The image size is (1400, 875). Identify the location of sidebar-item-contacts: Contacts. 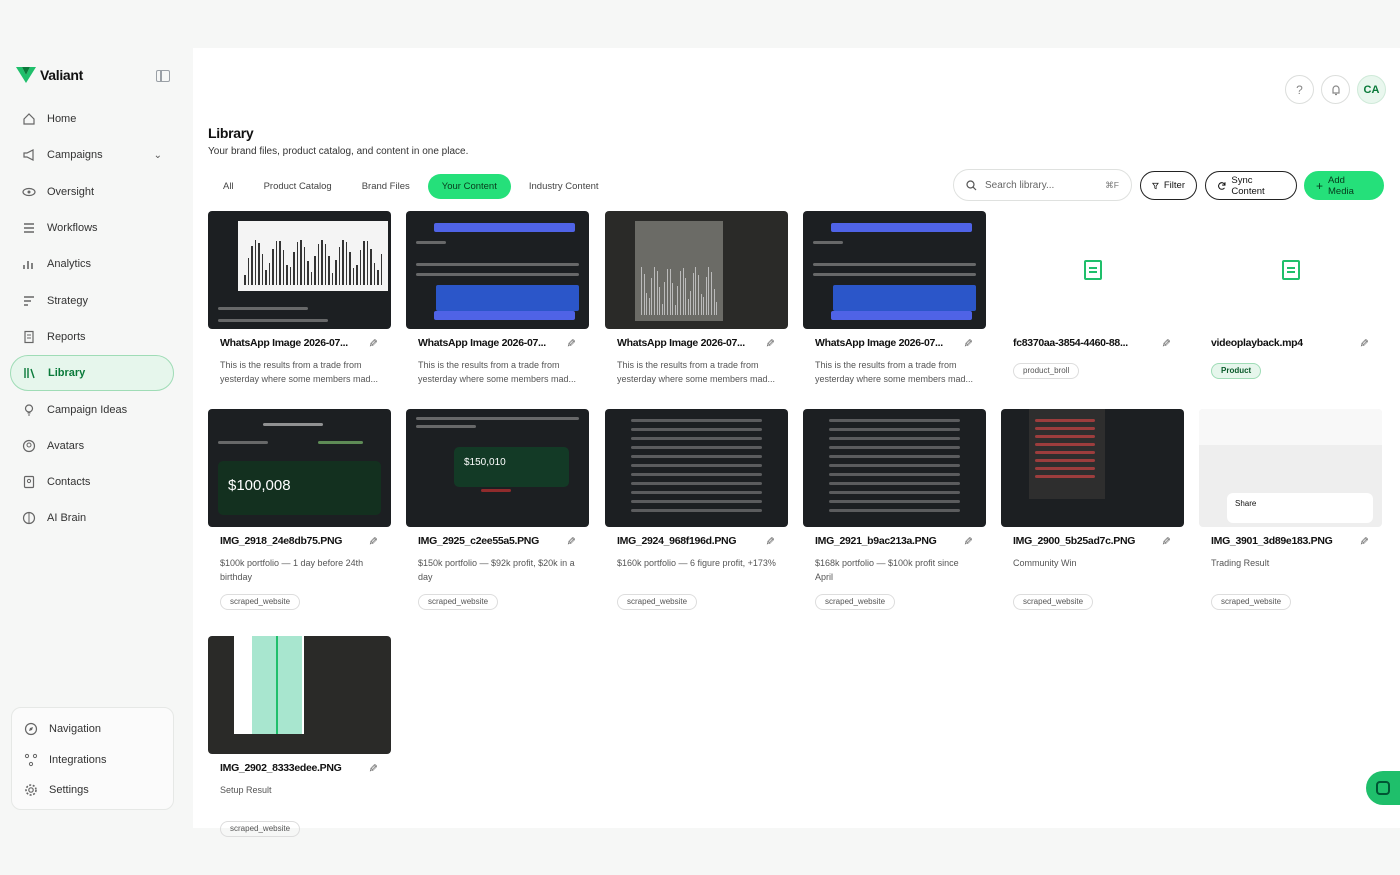
(92, 482).